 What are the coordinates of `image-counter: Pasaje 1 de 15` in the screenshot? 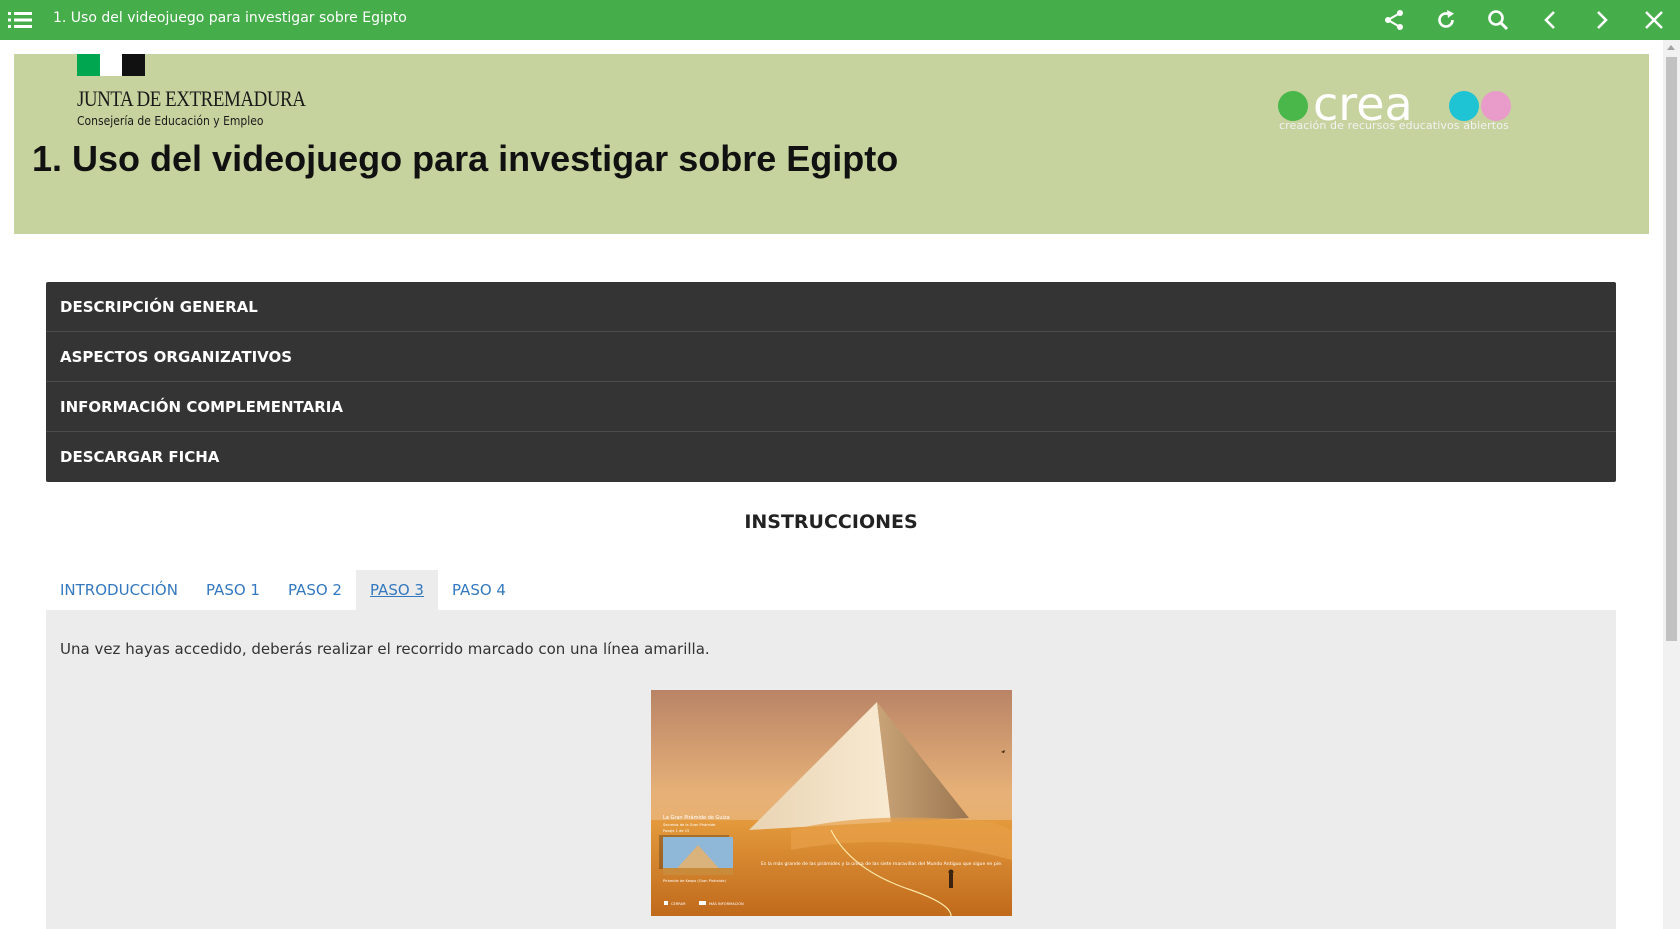 It's located at (676, 831).